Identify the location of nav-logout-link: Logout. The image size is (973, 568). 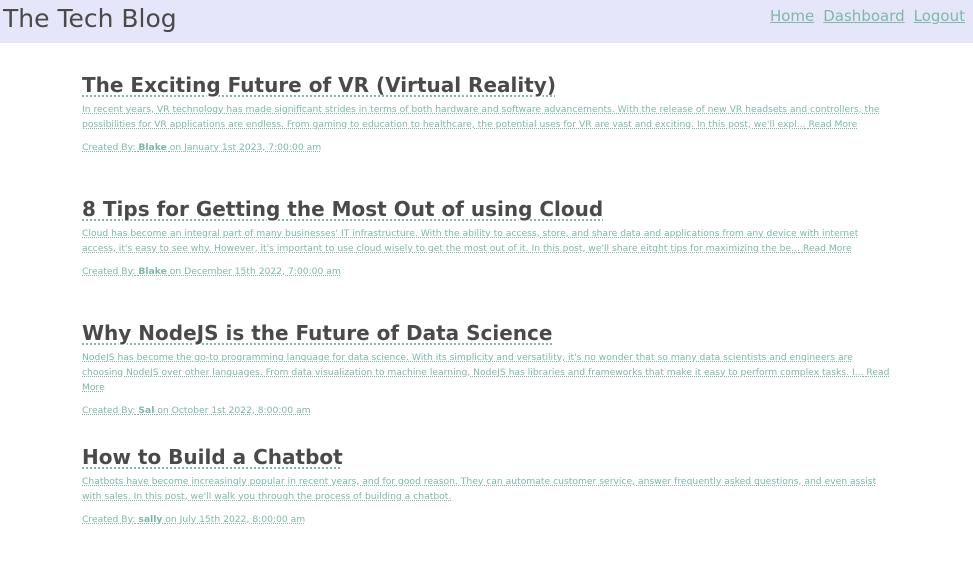
(939, 16).